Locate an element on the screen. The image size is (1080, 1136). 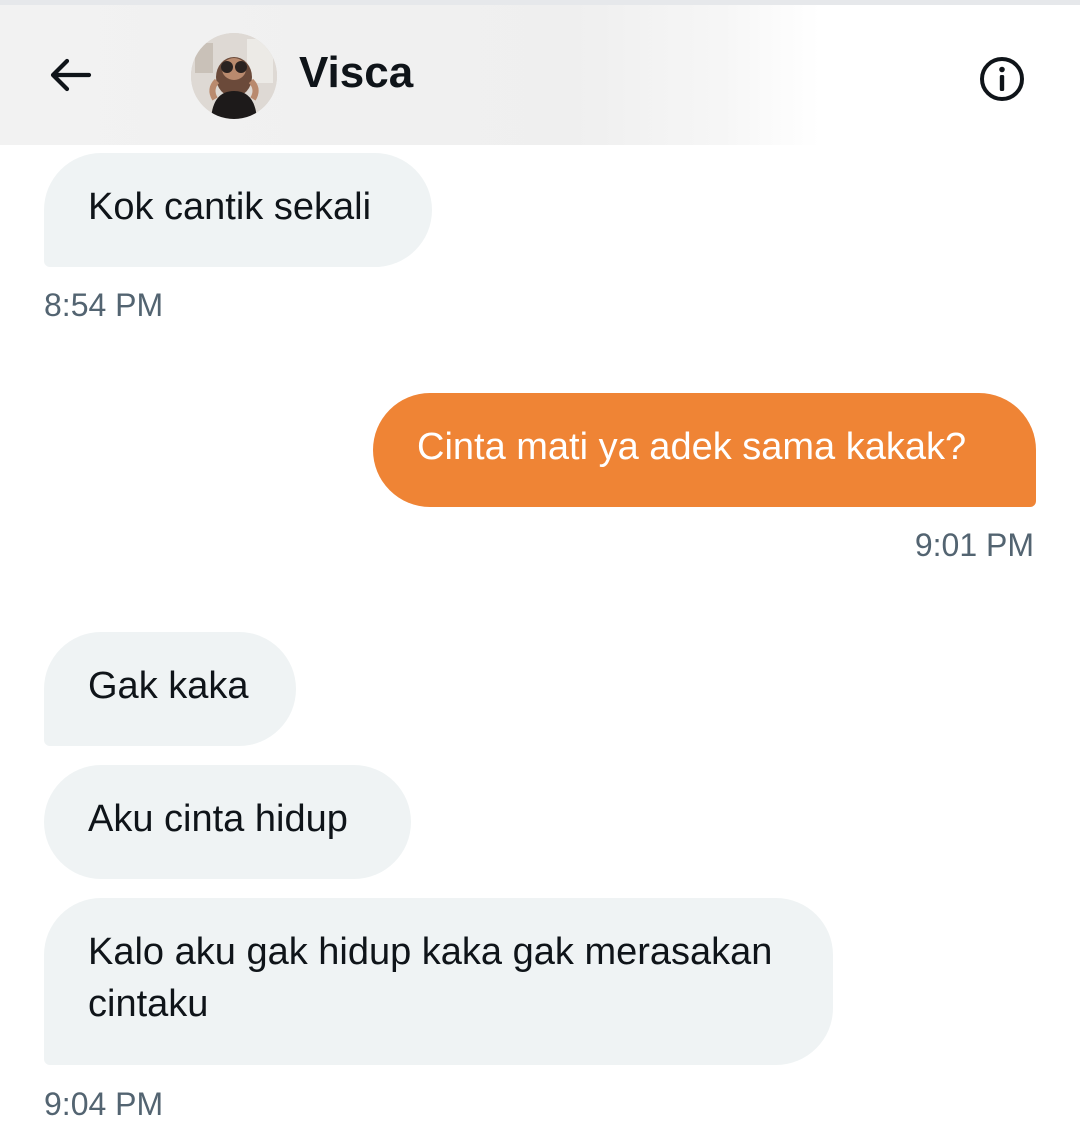
conversation-title: Visca is located at coordinates (356, 73).